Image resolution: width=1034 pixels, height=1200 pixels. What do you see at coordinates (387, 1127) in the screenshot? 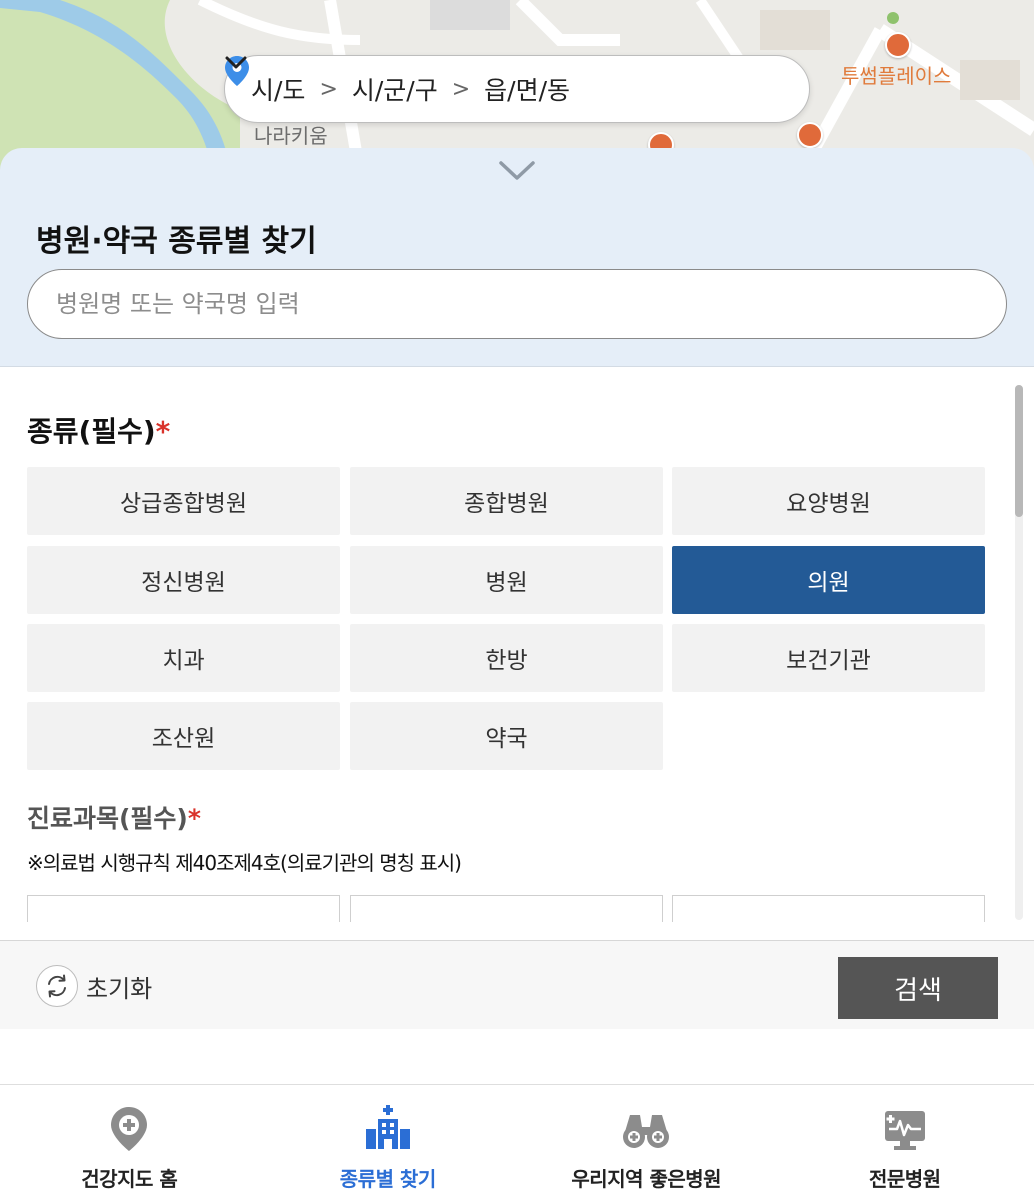
I see `hospital-building-icon` at bounding box center [387, 1127].